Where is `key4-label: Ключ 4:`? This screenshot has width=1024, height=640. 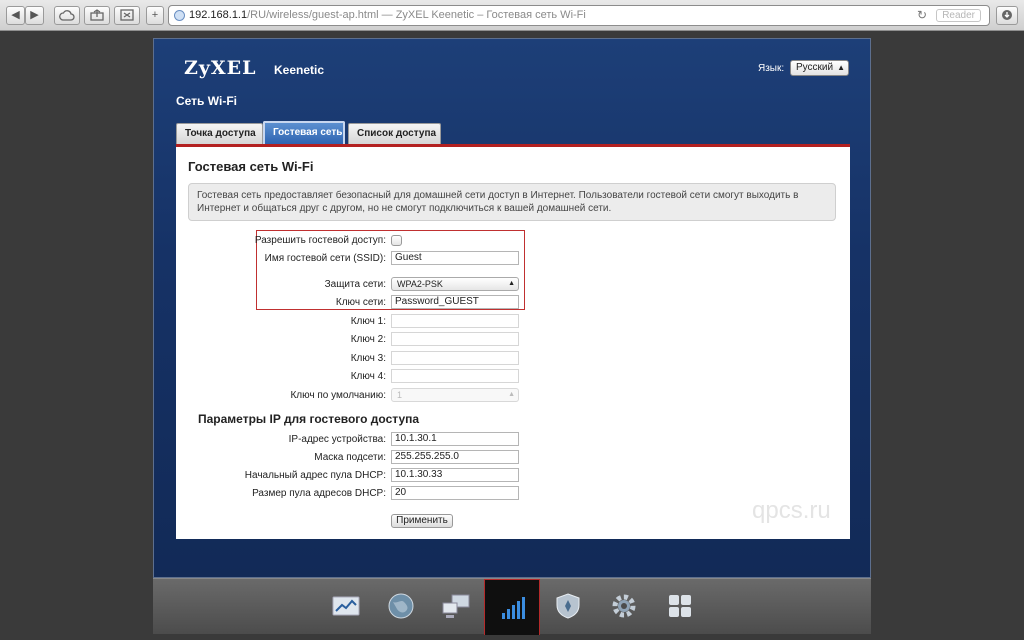 key4-label: Ключ 4: is located at coordinates (368, 376).